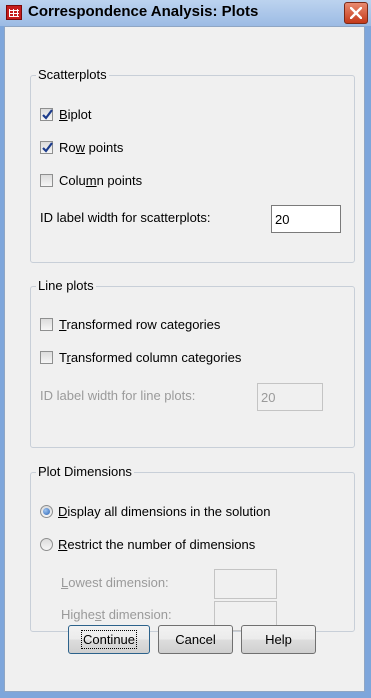 This screenshot has height=698, width=371. Describe the element at coordinates (125, 217) in the screenshot. I see `scatter-id-label: ID label width for scatterplots:` at that location.